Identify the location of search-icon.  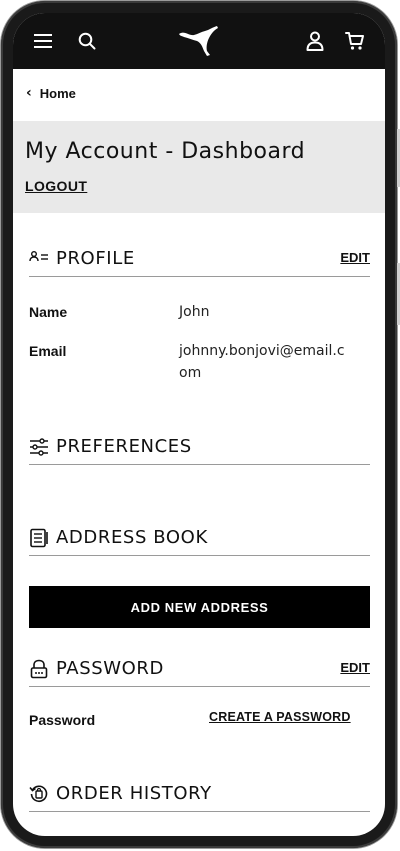
(87, 41).